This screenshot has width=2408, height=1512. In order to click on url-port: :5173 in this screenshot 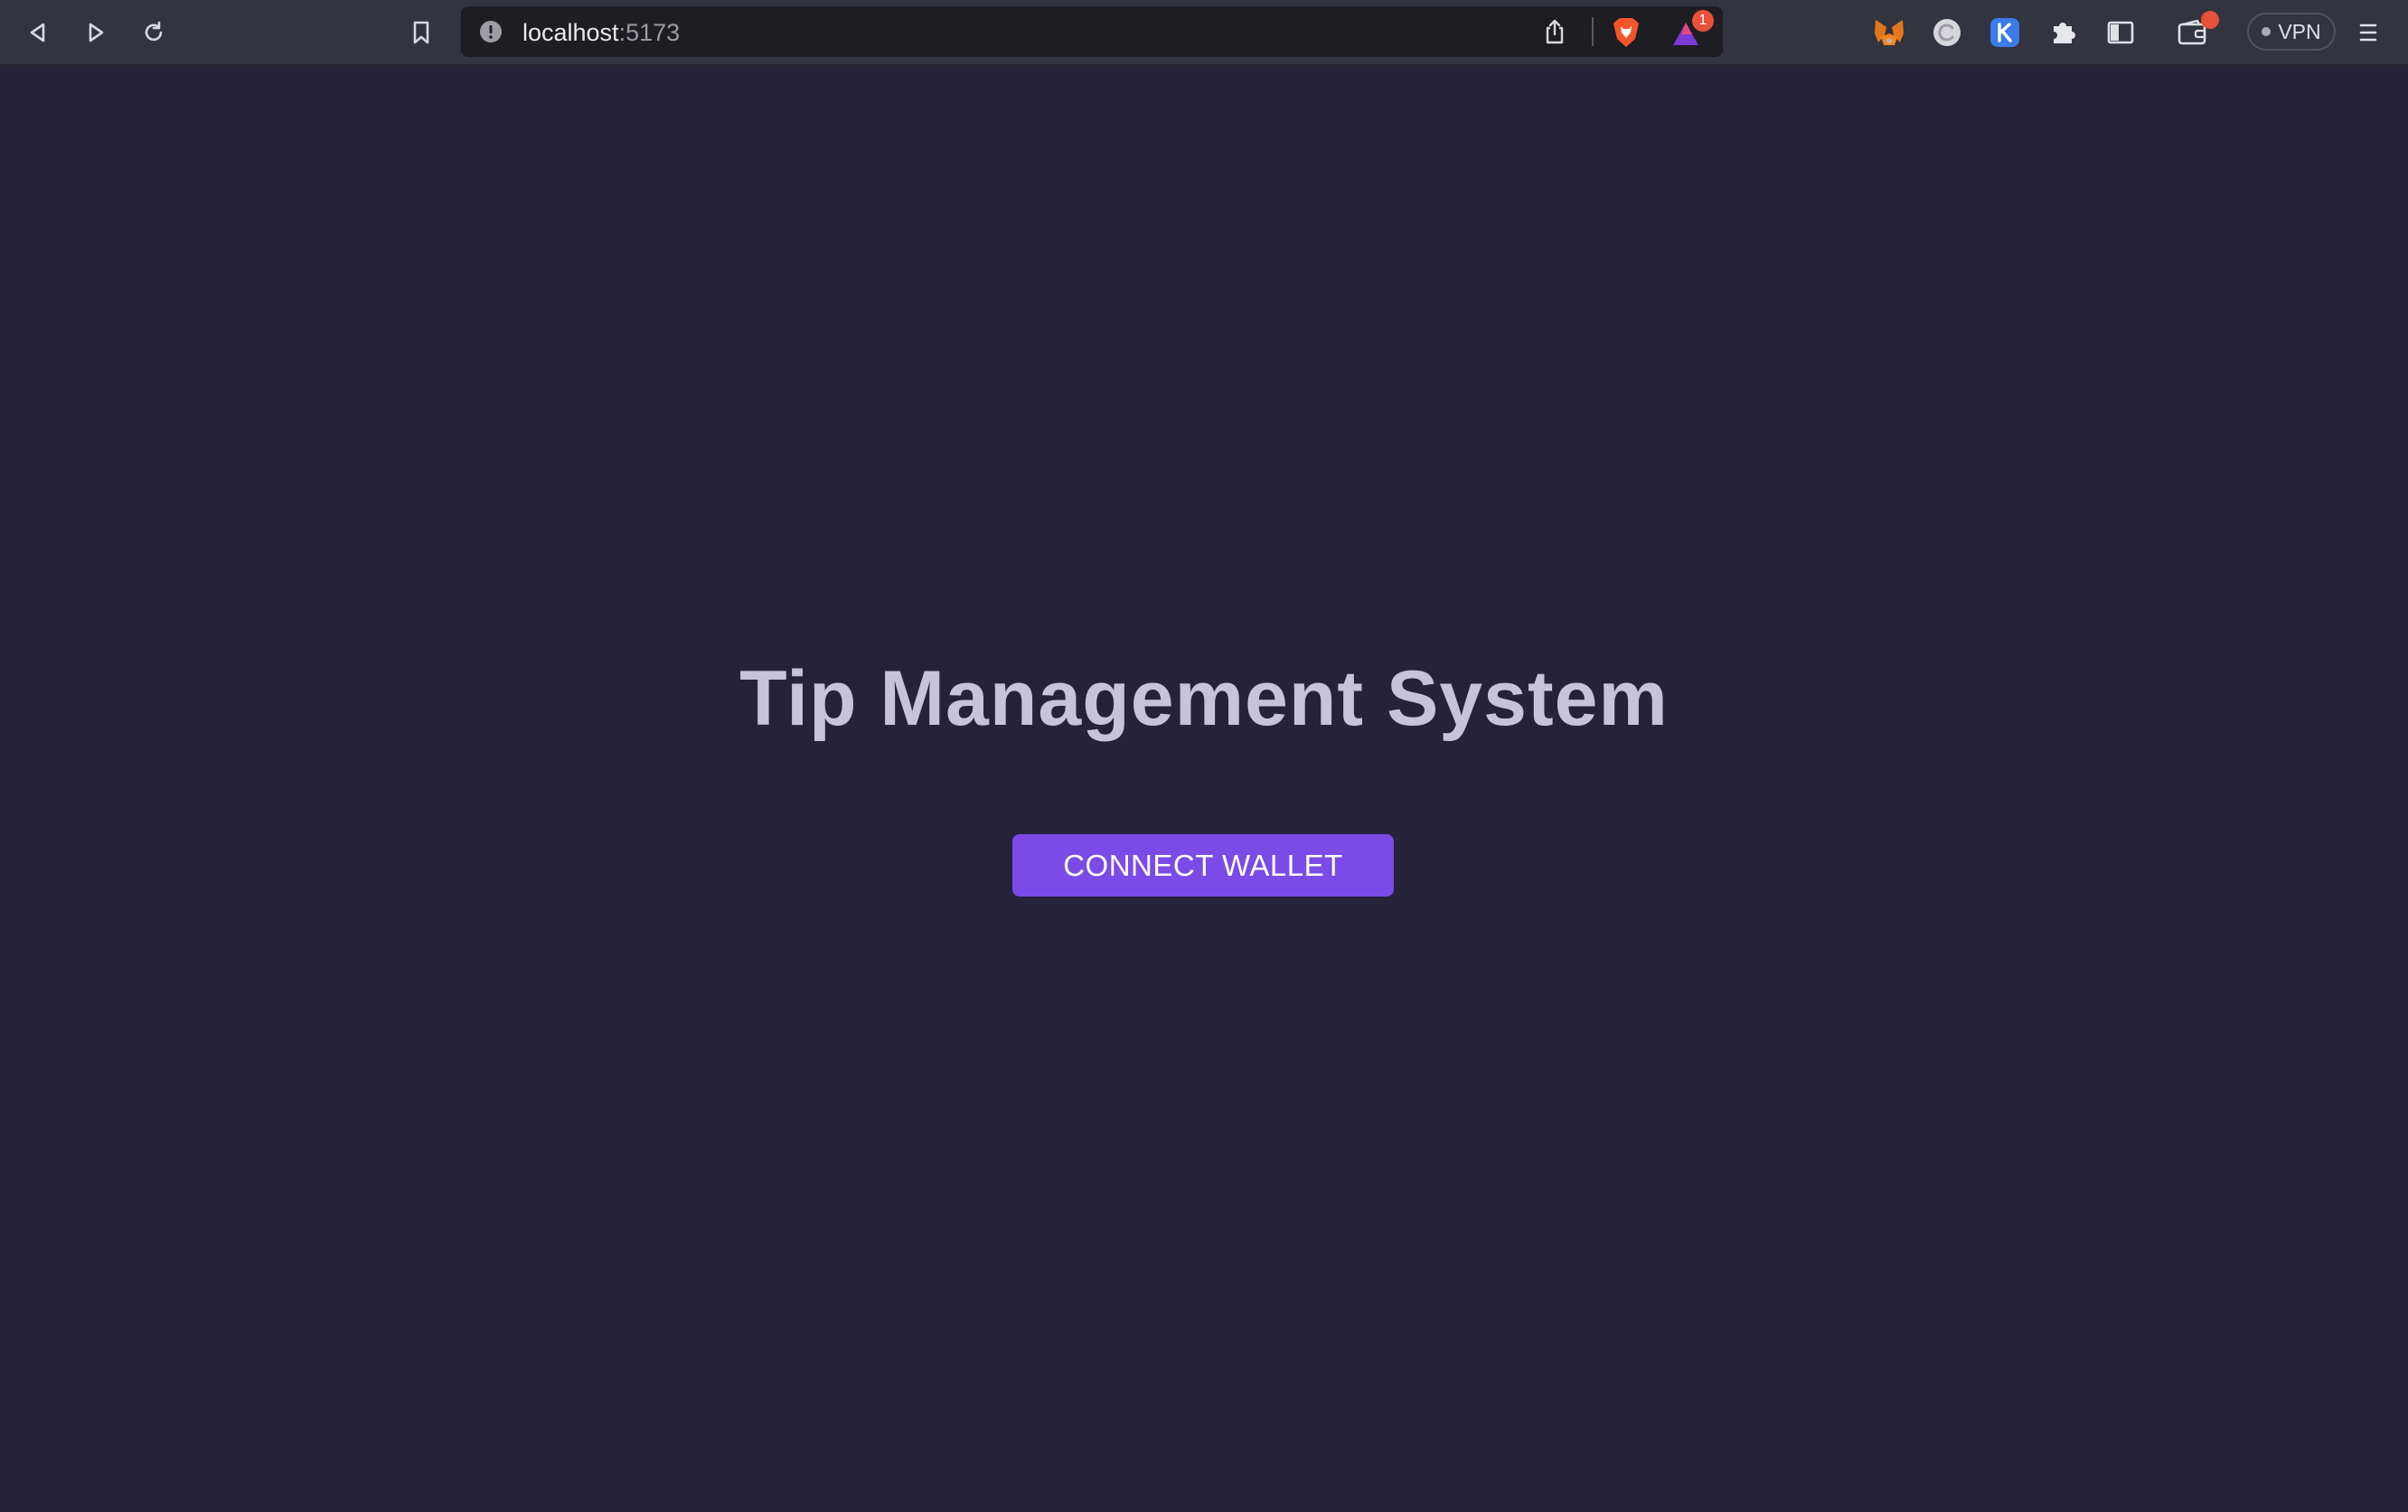, I will do `click(649, 32)`.